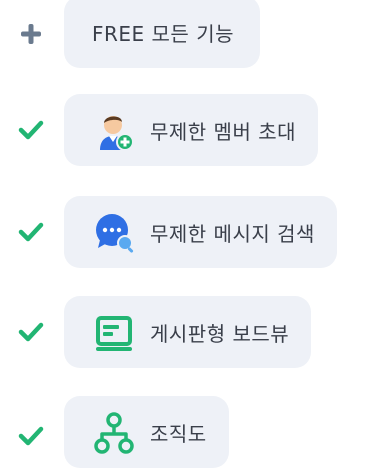  I want to click on feature-label-org-chart: 조직도, so click(178, 433).